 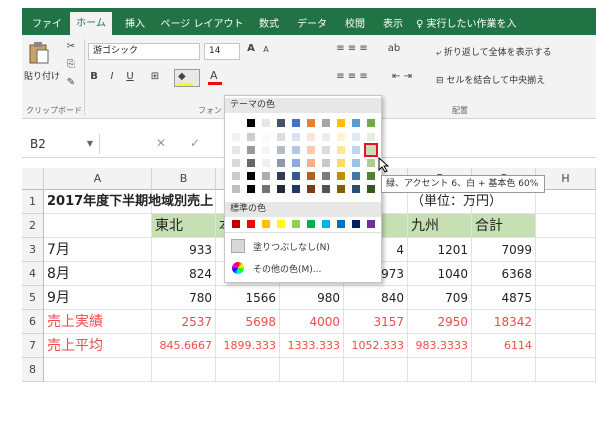 What do you see at coordinates (440, 322) in the screenshot?
I see `cell: 2950` at bounding box center [440, 322].